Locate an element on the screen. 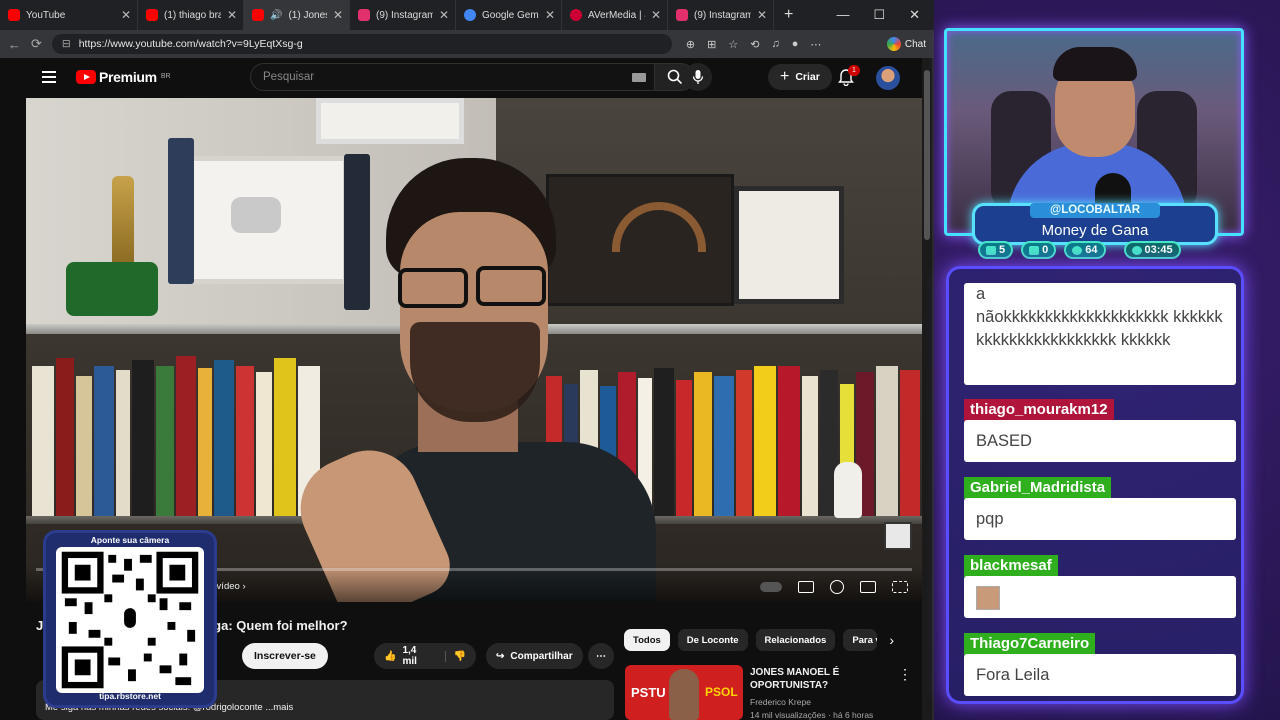 The height and width of the screenshot is (720, 1280). copilot-icon is located at coordinates (893, 44).